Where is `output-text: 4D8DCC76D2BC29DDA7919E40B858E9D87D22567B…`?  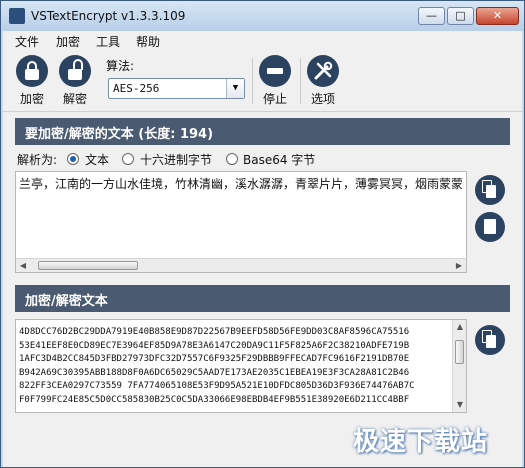 output-text: 4D8DCC76D2BC29DDA7919E40B858E9D87D22567B… is located at coordinates (235, 367).